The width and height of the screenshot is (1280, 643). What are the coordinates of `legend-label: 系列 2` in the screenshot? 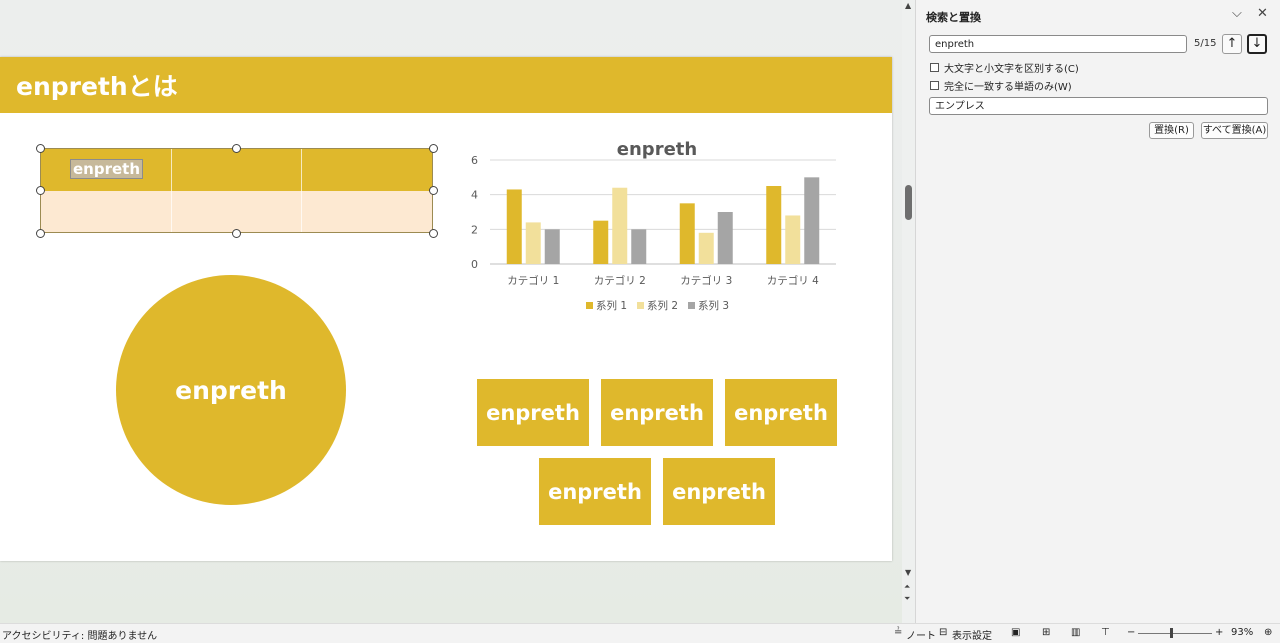 It's located at (662, 305).